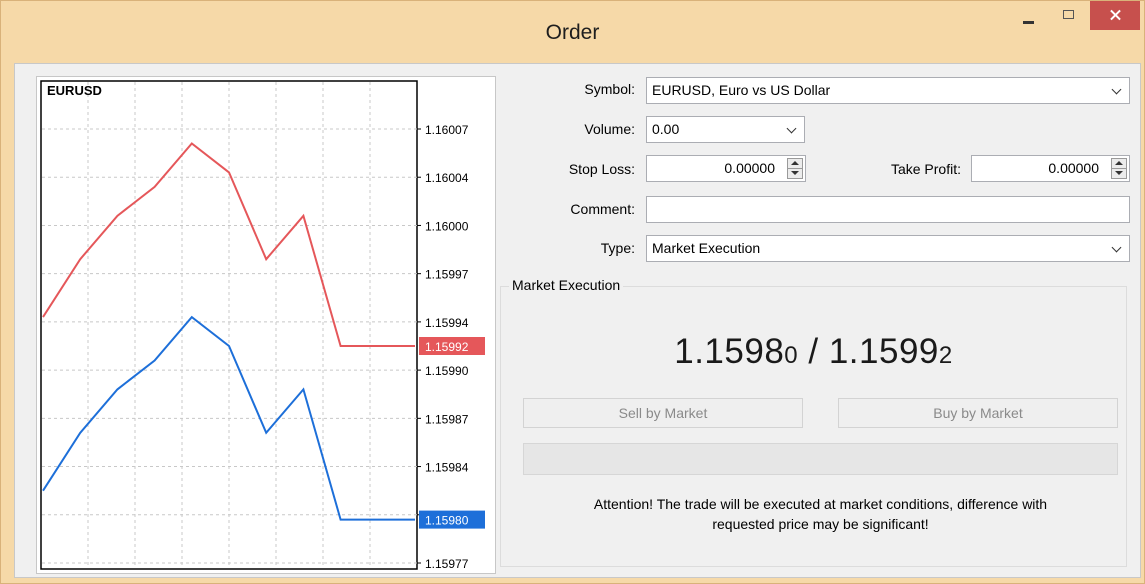 The width and height of the screenshot is (1145, 584). I want to click on close-button, so click(1115, 15).